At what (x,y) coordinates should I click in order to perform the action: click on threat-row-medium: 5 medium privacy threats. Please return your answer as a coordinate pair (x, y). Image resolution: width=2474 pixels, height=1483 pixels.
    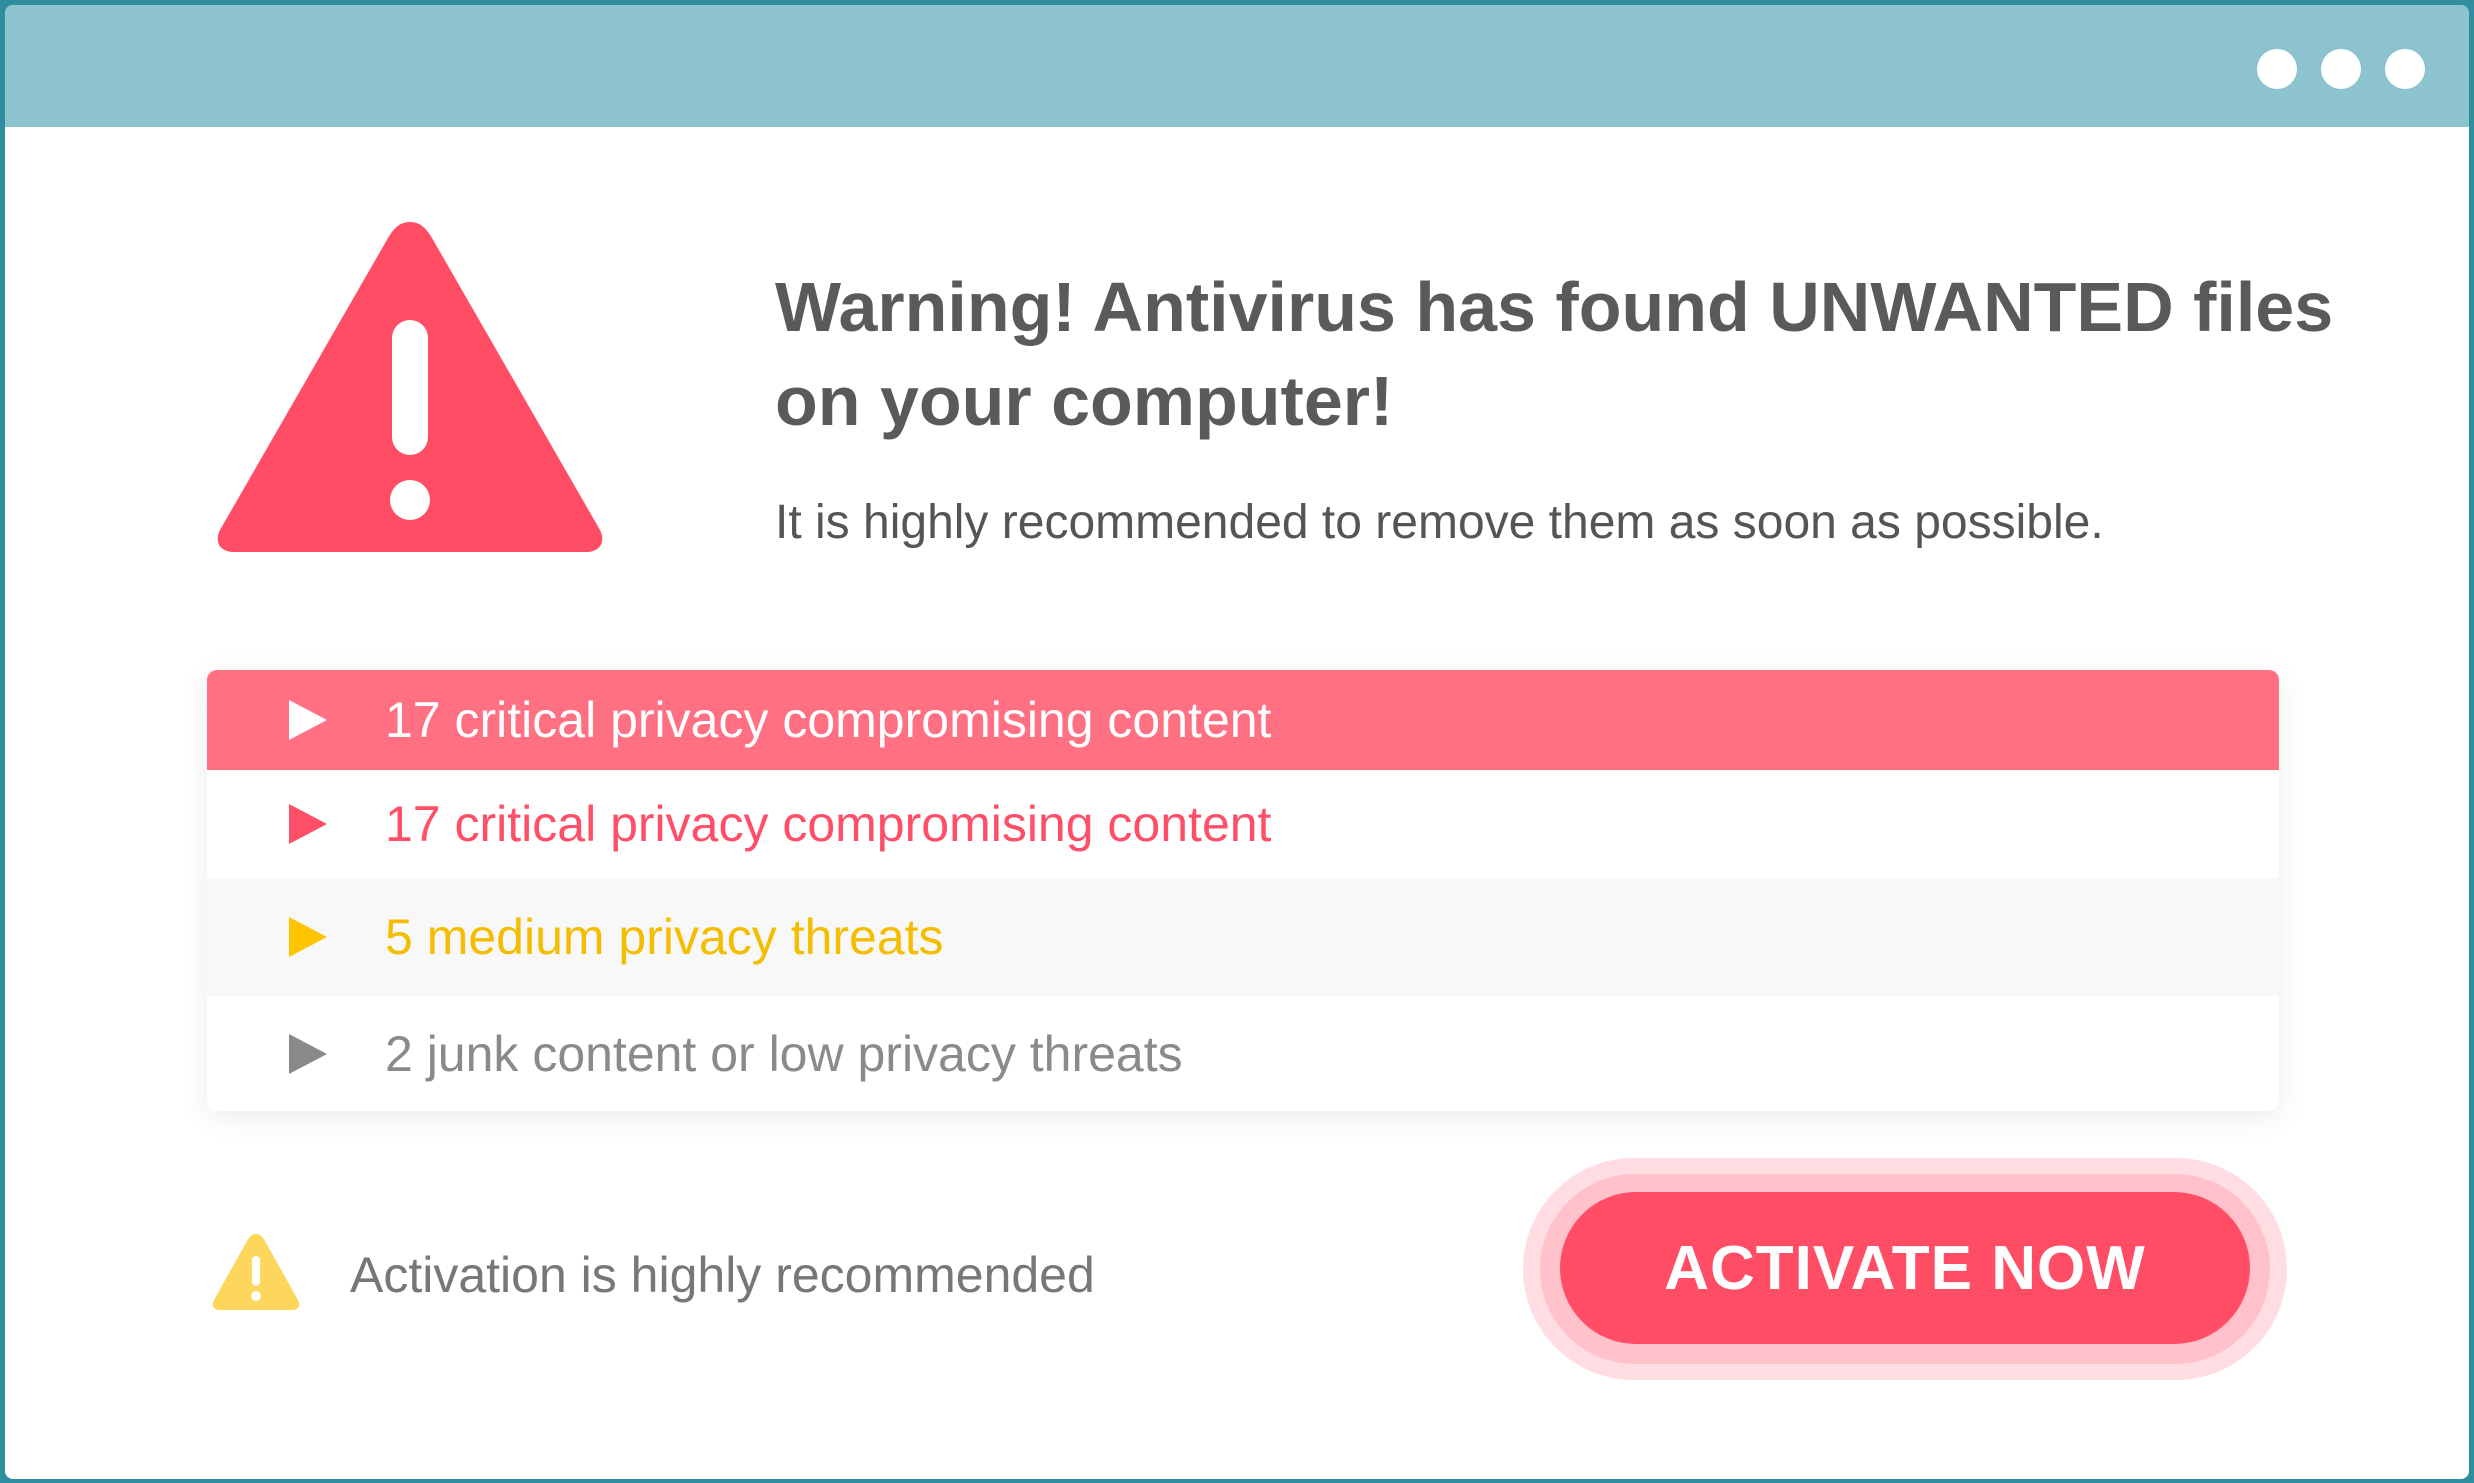
    Looking at the image, I should click on (1243, 937).